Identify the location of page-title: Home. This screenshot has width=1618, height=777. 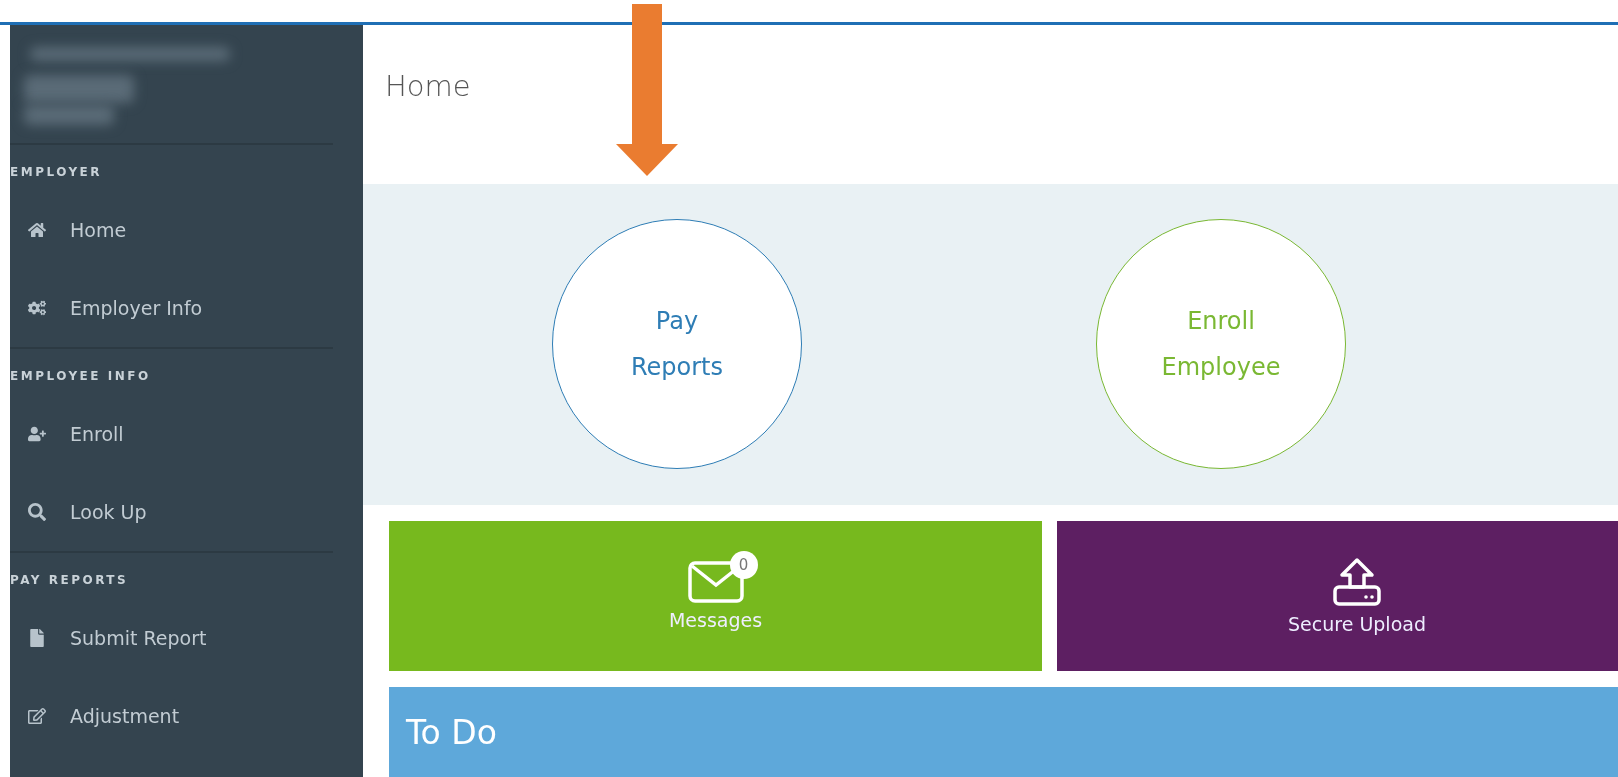
(428, 86).